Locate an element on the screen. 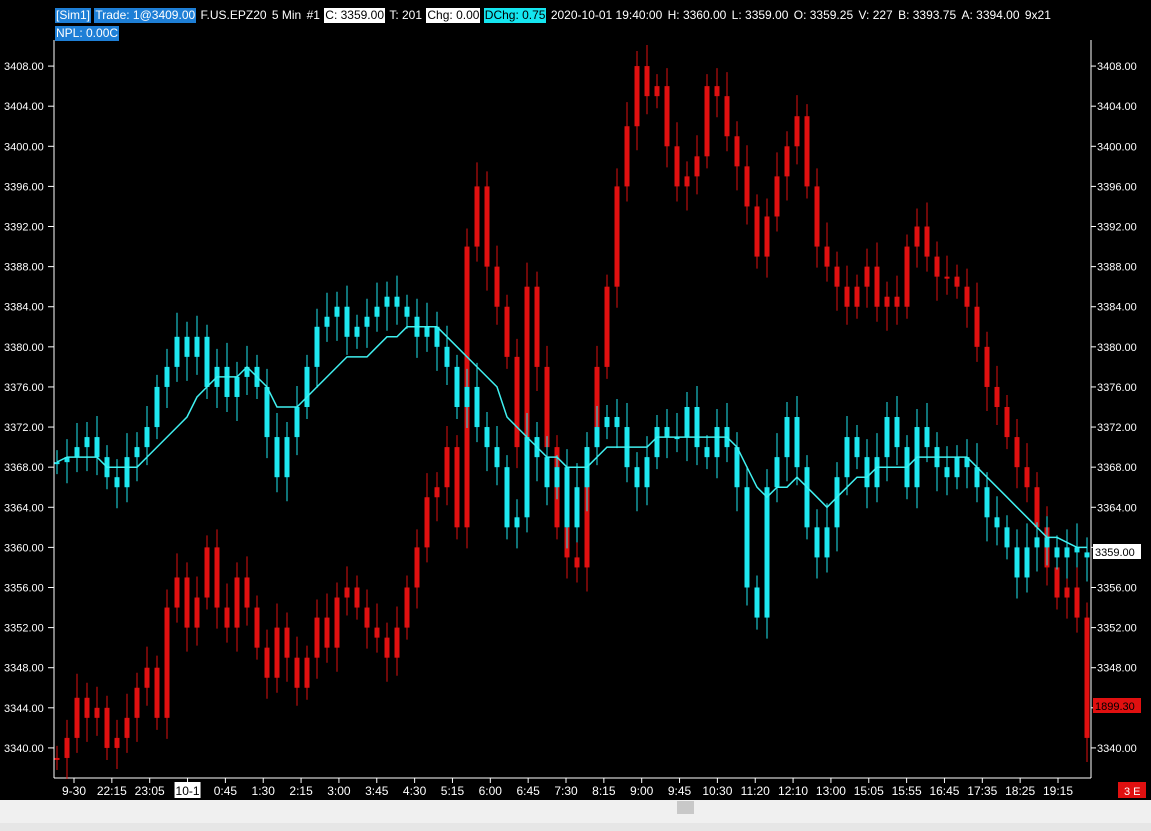 The image size is (1151, 831). y-tick-label-right: 3376.00 is located at coordinates (1117, 388).